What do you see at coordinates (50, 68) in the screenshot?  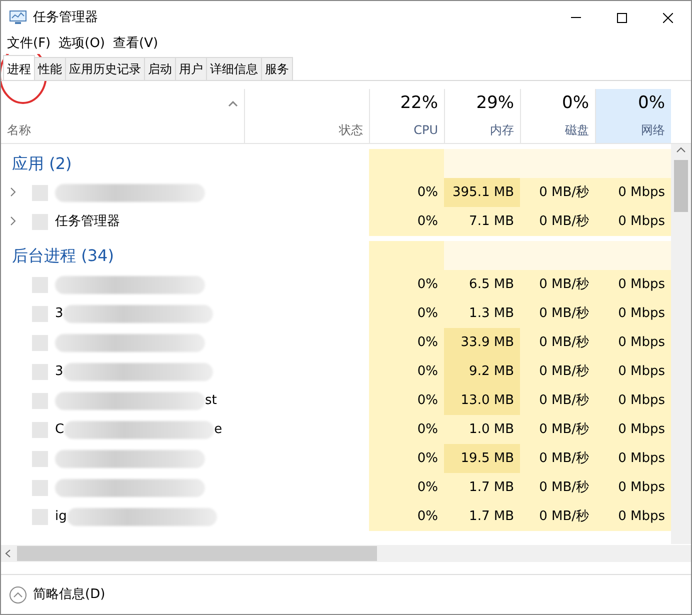 I see `tab: 性能` at bounding box center [50, 68].